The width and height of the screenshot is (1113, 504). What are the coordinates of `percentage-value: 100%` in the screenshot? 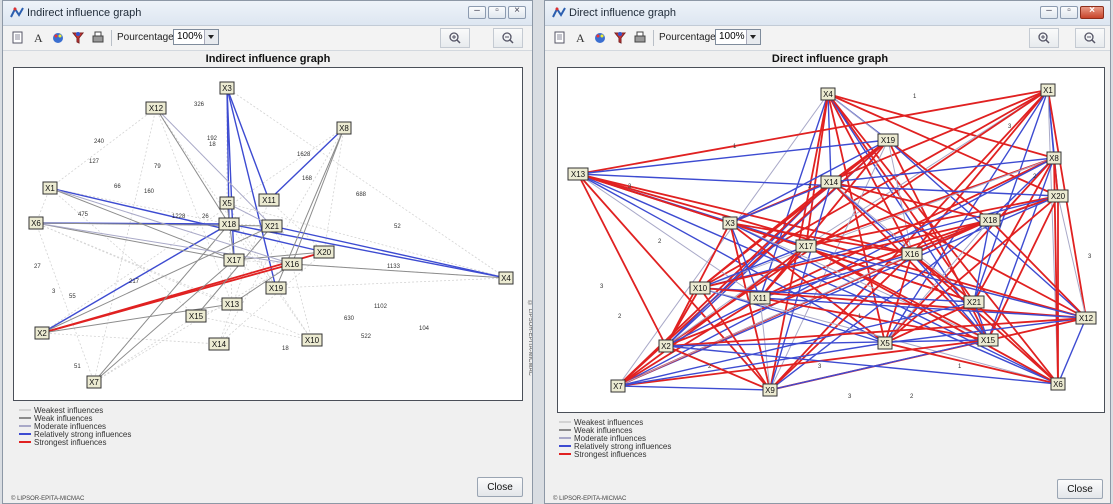 It's located at (190, 36).